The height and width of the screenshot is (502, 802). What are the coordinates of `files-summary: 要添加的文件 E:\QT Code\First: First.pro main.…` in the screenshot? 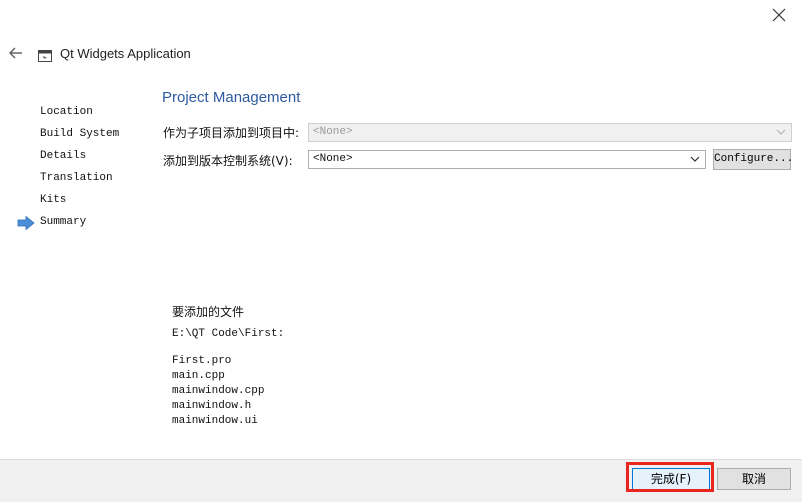 It's located at (228, 366).